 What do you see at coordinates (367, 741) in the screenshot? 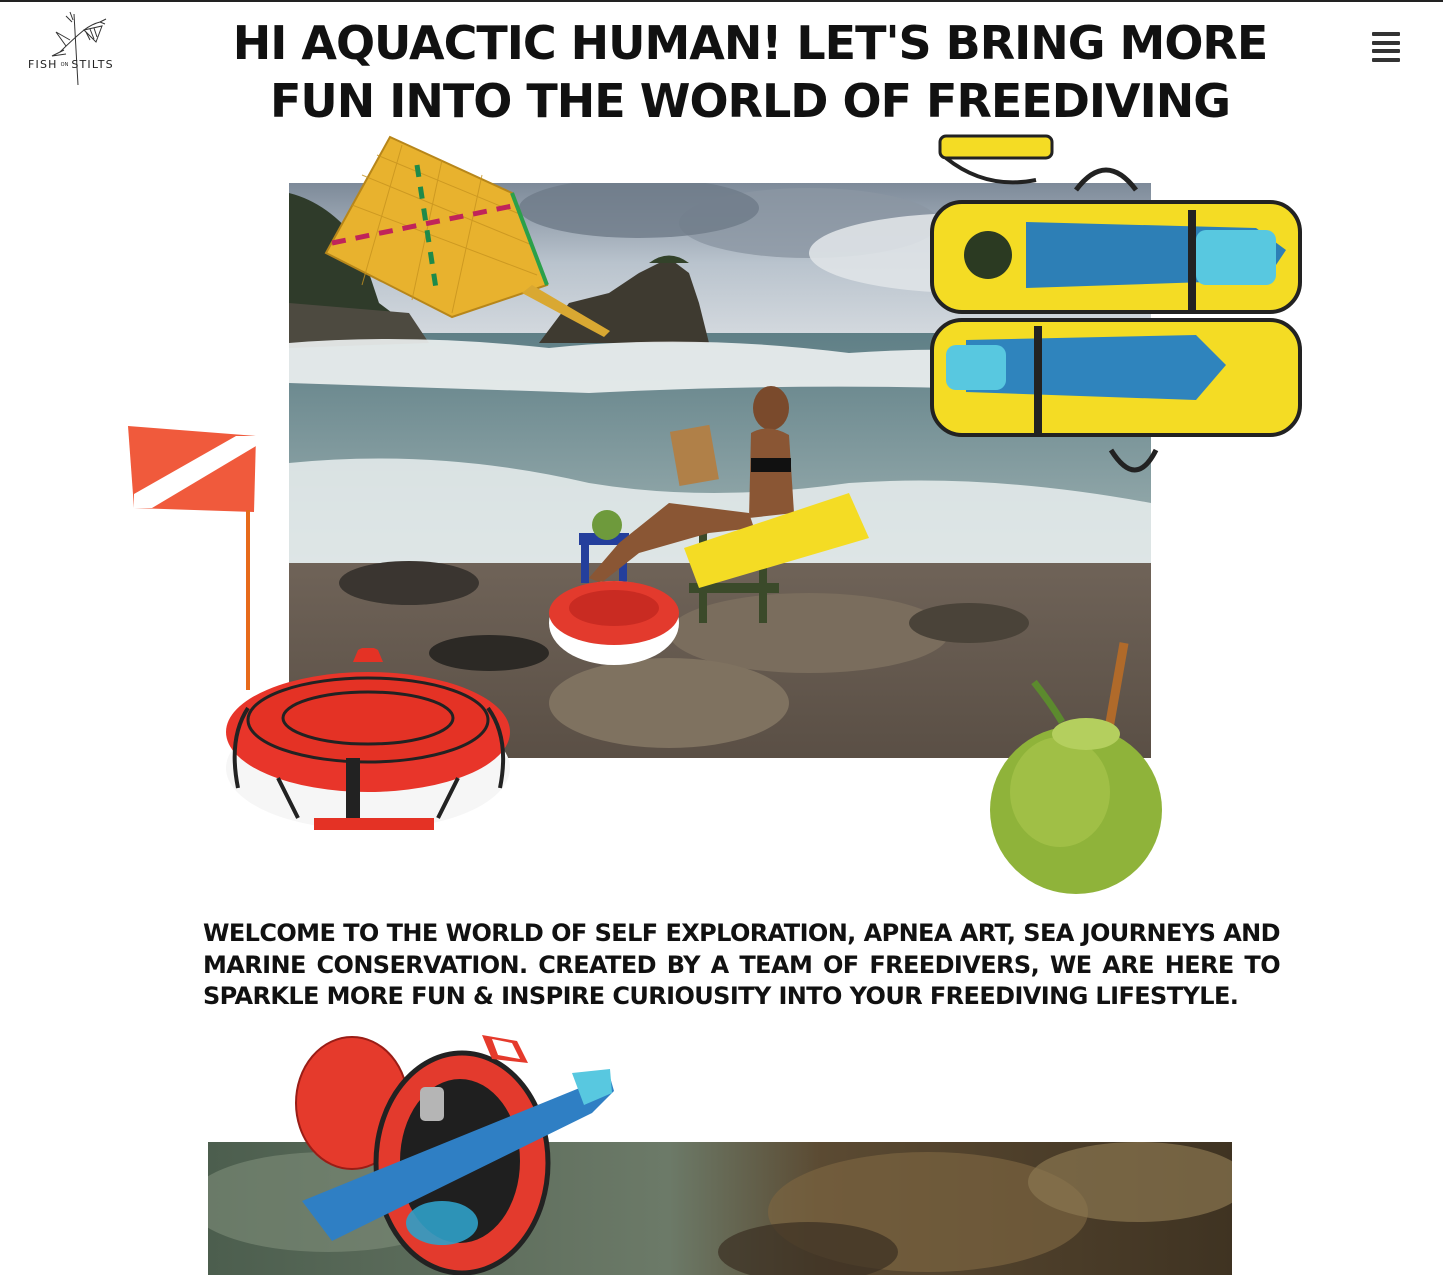
I see `red-buoy-image` at bounding box center [367, 741].